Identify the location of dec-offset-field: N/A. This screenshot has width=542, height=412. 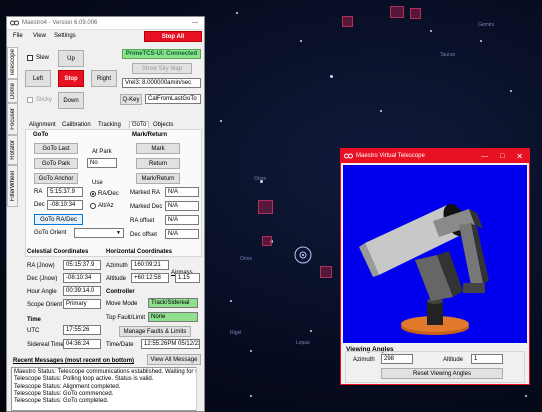
(182, 234).